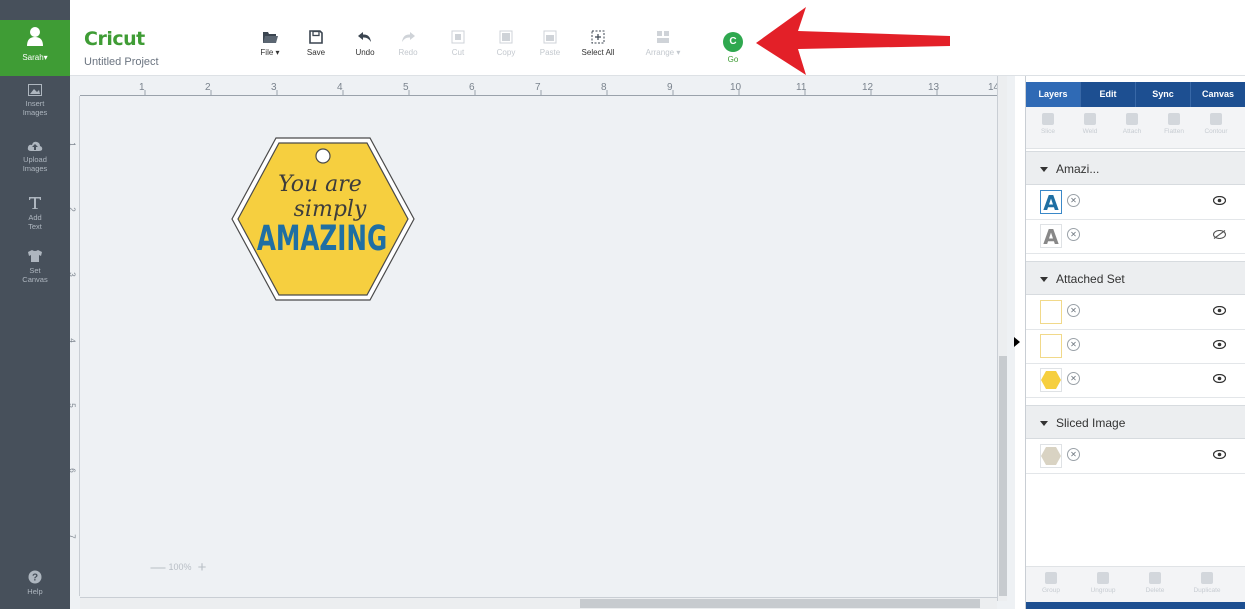  Describe the element at coordinates (1135, 278) in the screenshot. I see `layer-group-header: Attached Set` at that location.